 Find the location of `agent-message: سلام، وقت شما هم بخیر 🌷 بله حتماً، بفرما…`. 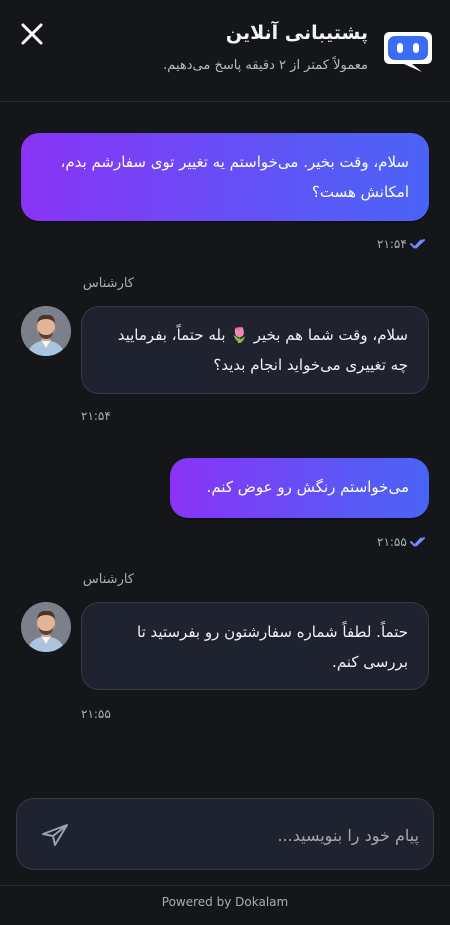

agent-message: سلام، وقت شما هم بخیر 🌷 بله حتماً، بفرما… is located at coordinates (255, 350).